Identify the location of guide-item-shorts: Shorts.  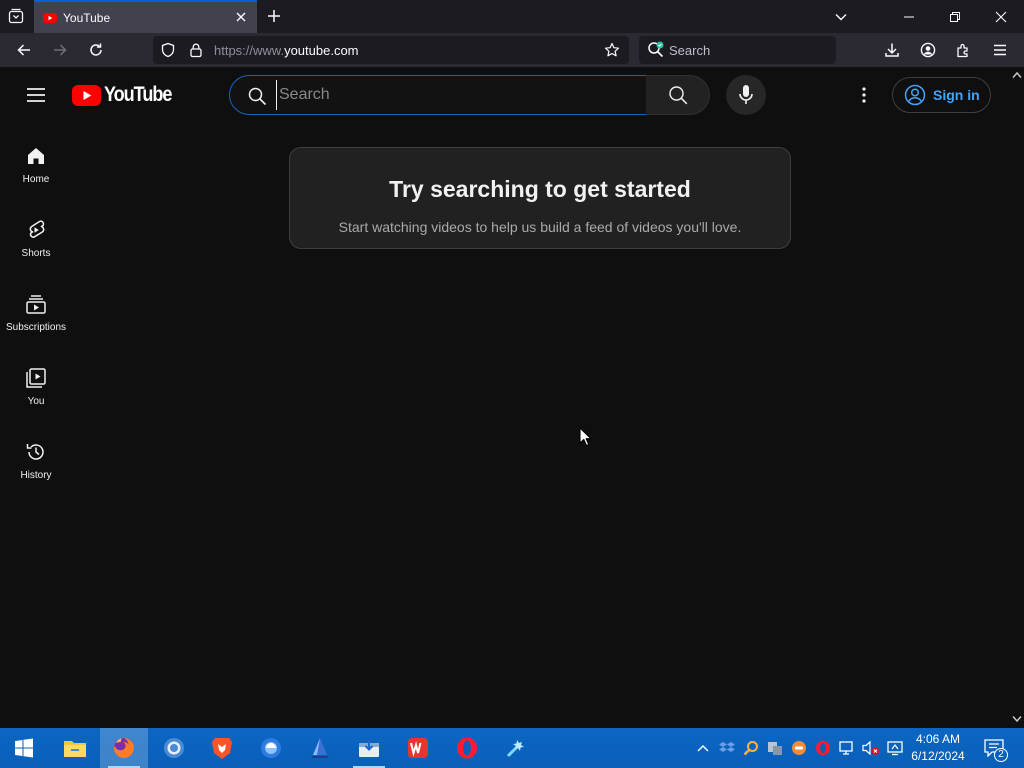
(36, 234).